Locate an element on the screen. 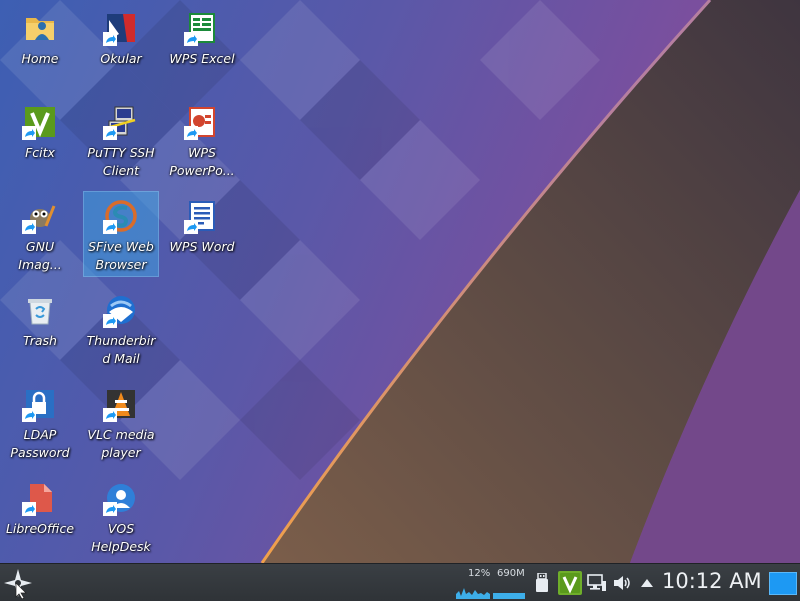 The width and height of the screenshot is (800, 603). wps-excel-icon is located at coordinates (202, 28).